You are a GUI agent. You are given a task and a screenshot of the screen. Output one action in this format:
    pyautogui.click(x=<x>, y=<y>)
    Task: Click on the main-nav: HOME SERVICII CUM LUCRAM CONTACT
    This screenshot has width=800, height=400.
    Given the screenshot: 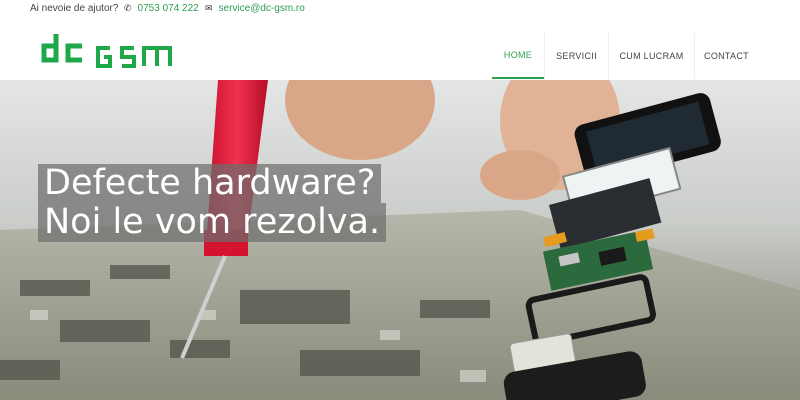 What is the action you would take?
    pyautogui.click(x=625, y=56)
    